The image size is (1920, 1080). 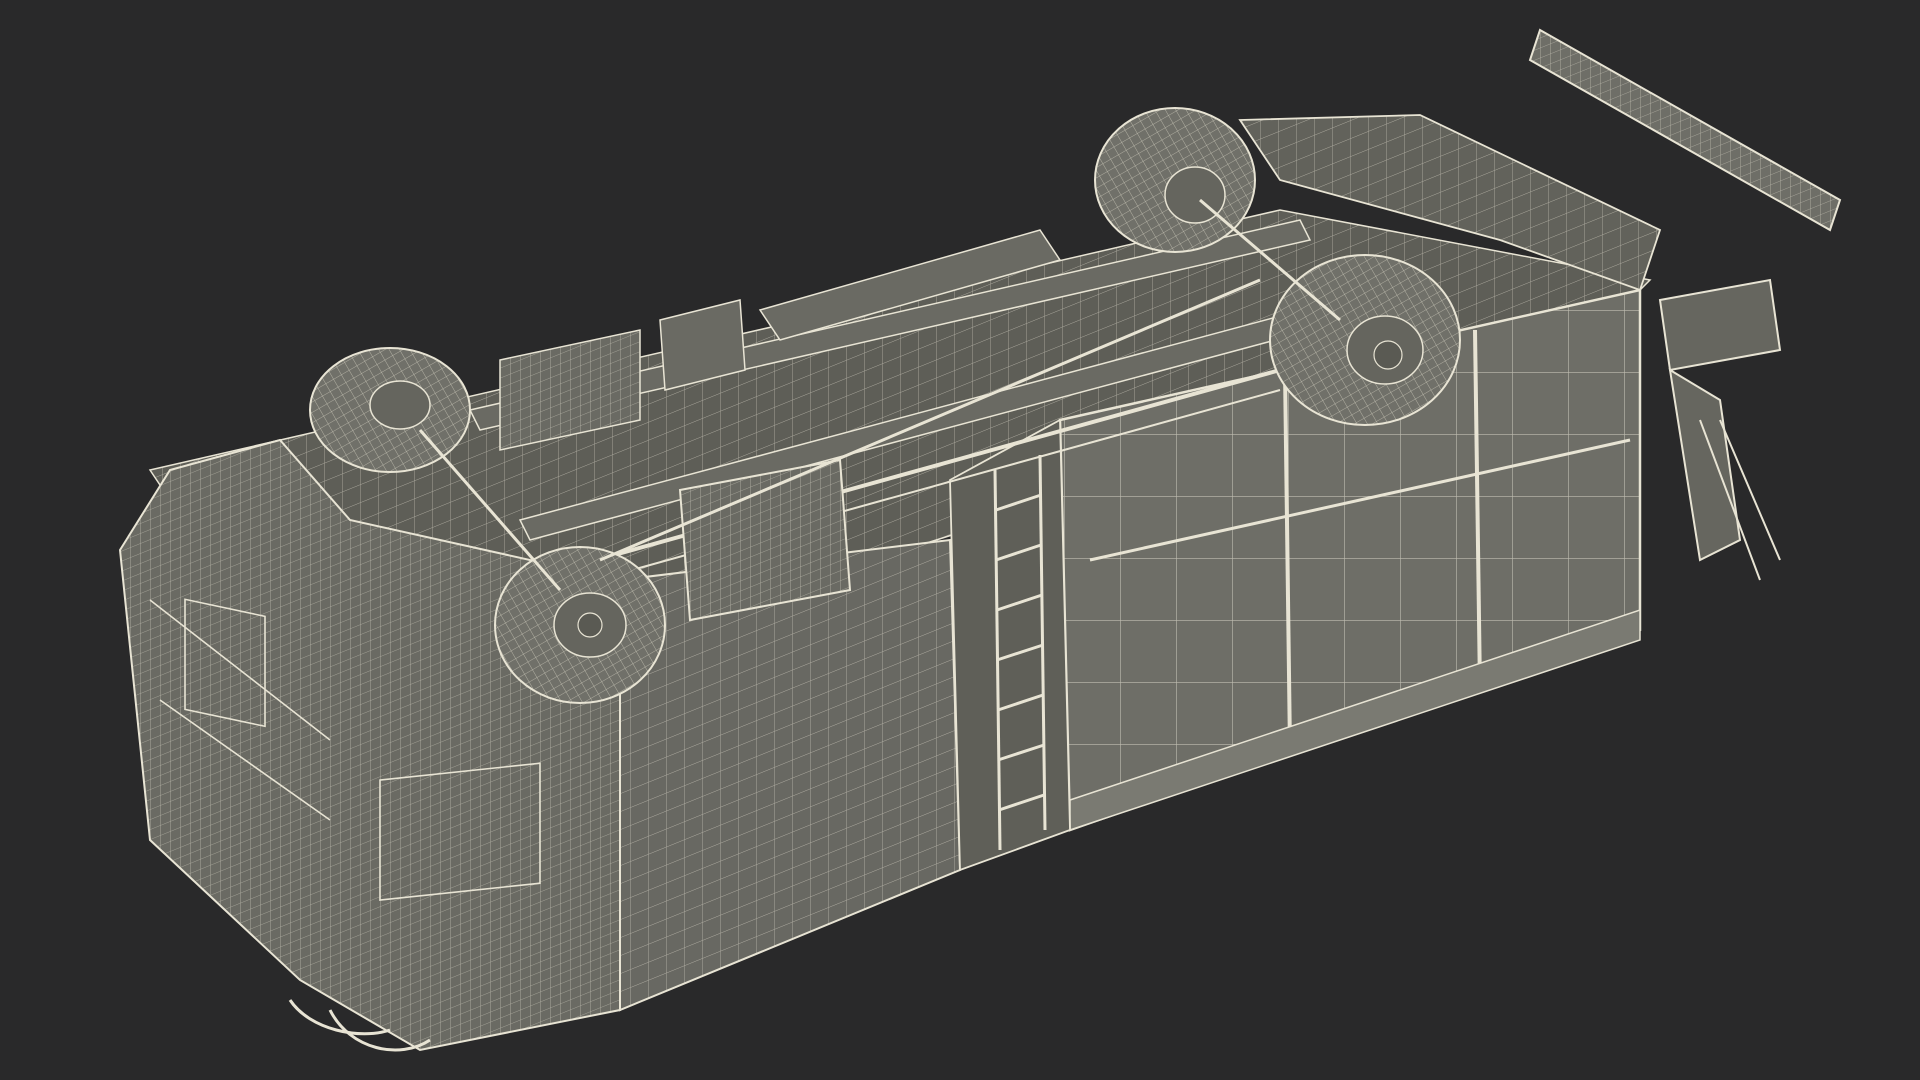 What do you see at coordinates (580, 625) in the screenshot?
I see `front-wheel-right` at bounding box center [580, 625].